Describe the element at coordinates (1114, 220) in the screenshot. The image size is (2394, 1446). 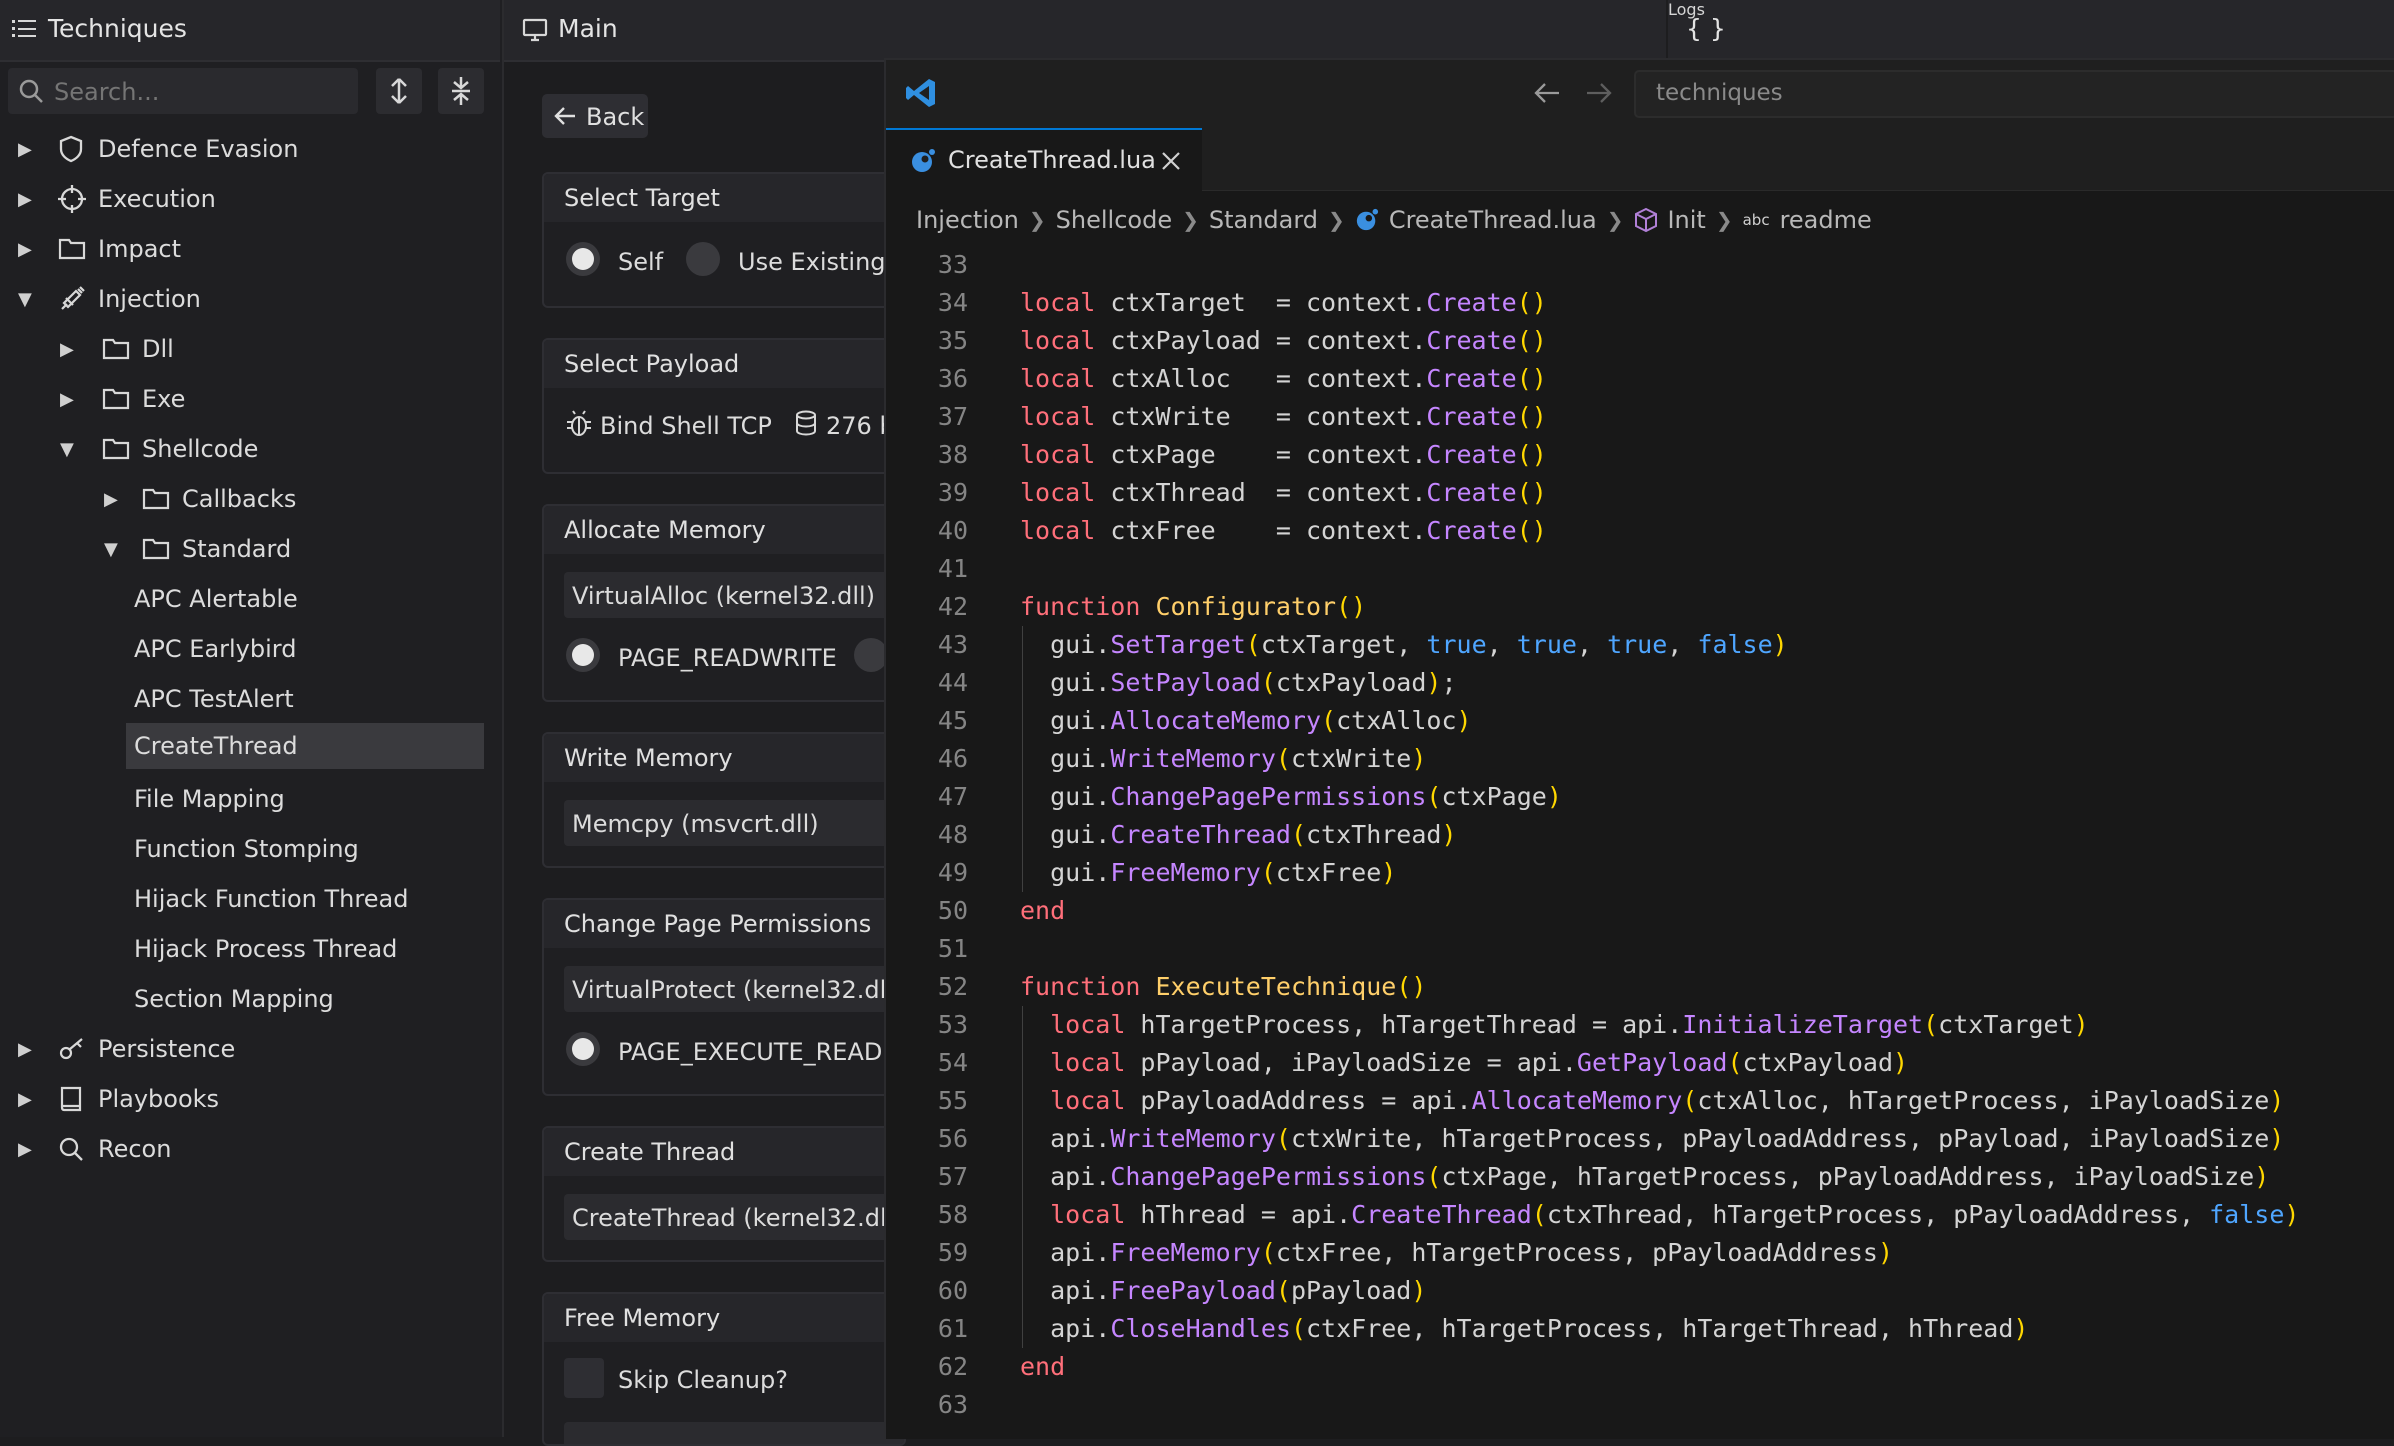
I see `breadcrumb-item: Shellcode` at that location.